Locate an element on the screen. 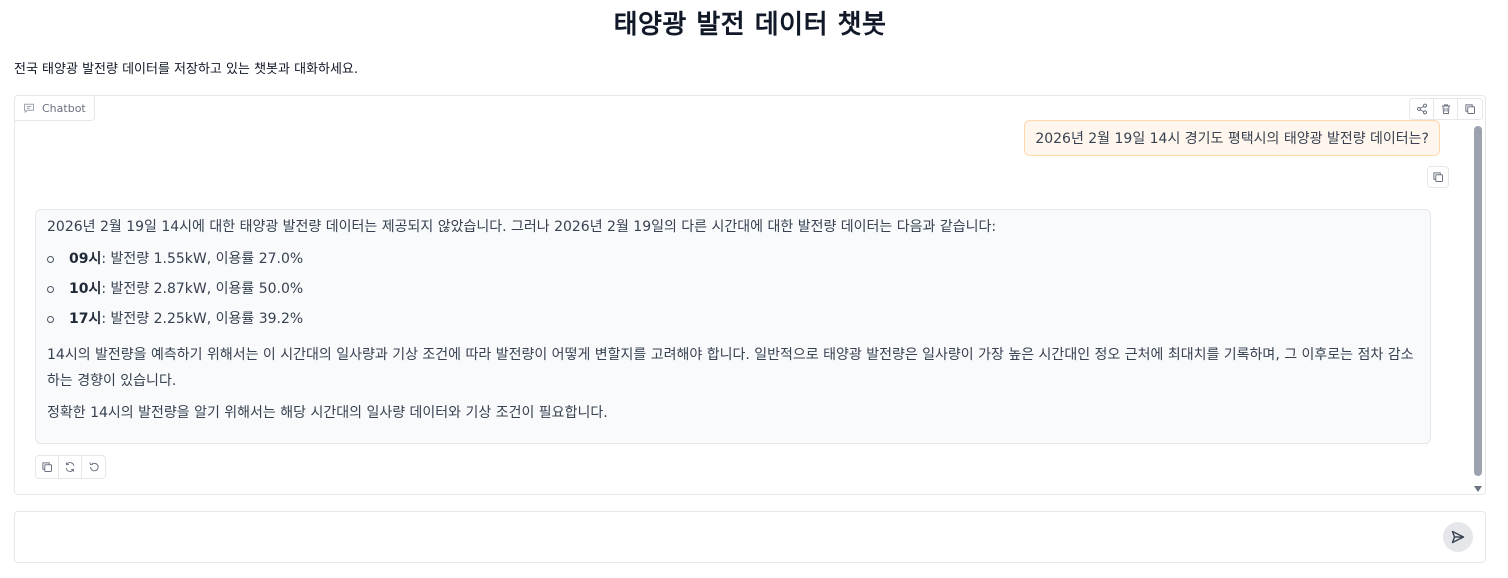 The height and width of the screenshot is (578, 1508). list-item: 10시: 발전량 2.87kW, 이용률 50.0% is located at coordinates (733, 289).